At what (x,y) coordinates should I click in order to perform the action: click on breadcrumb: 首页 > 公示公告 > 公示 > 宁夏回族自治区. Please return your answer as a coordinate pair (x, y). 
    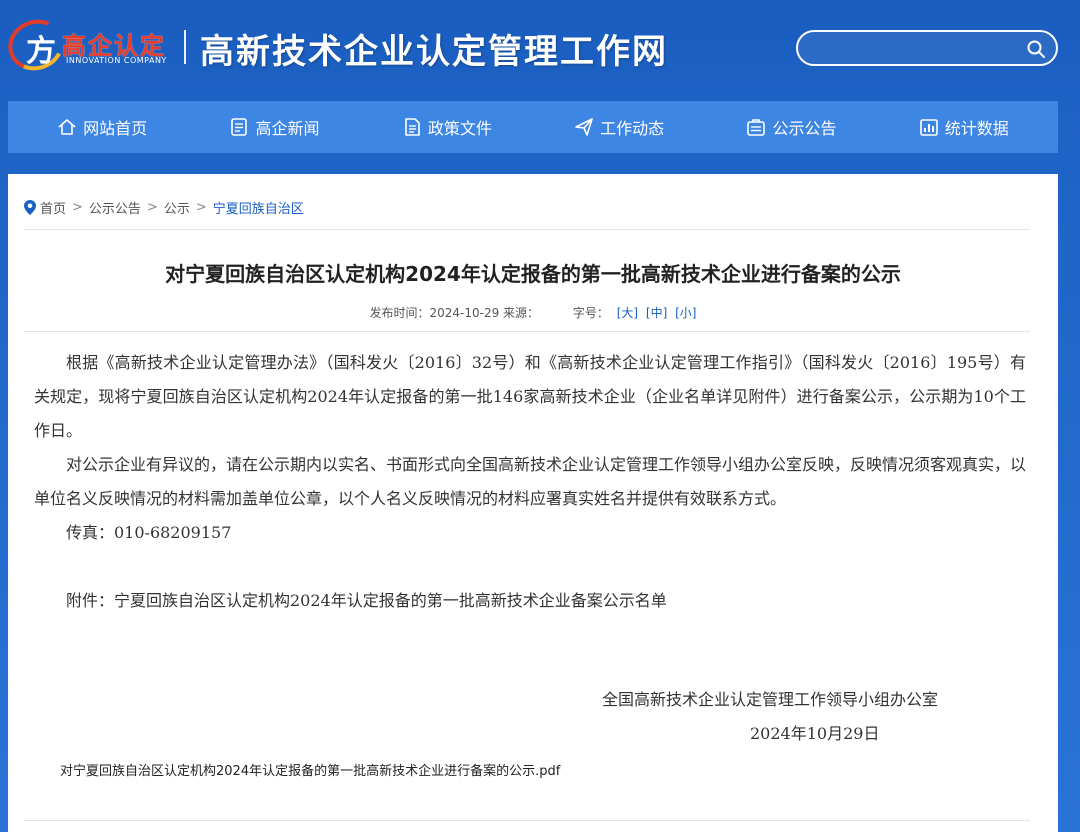
    Looking at the image, I should click on (164, 207).